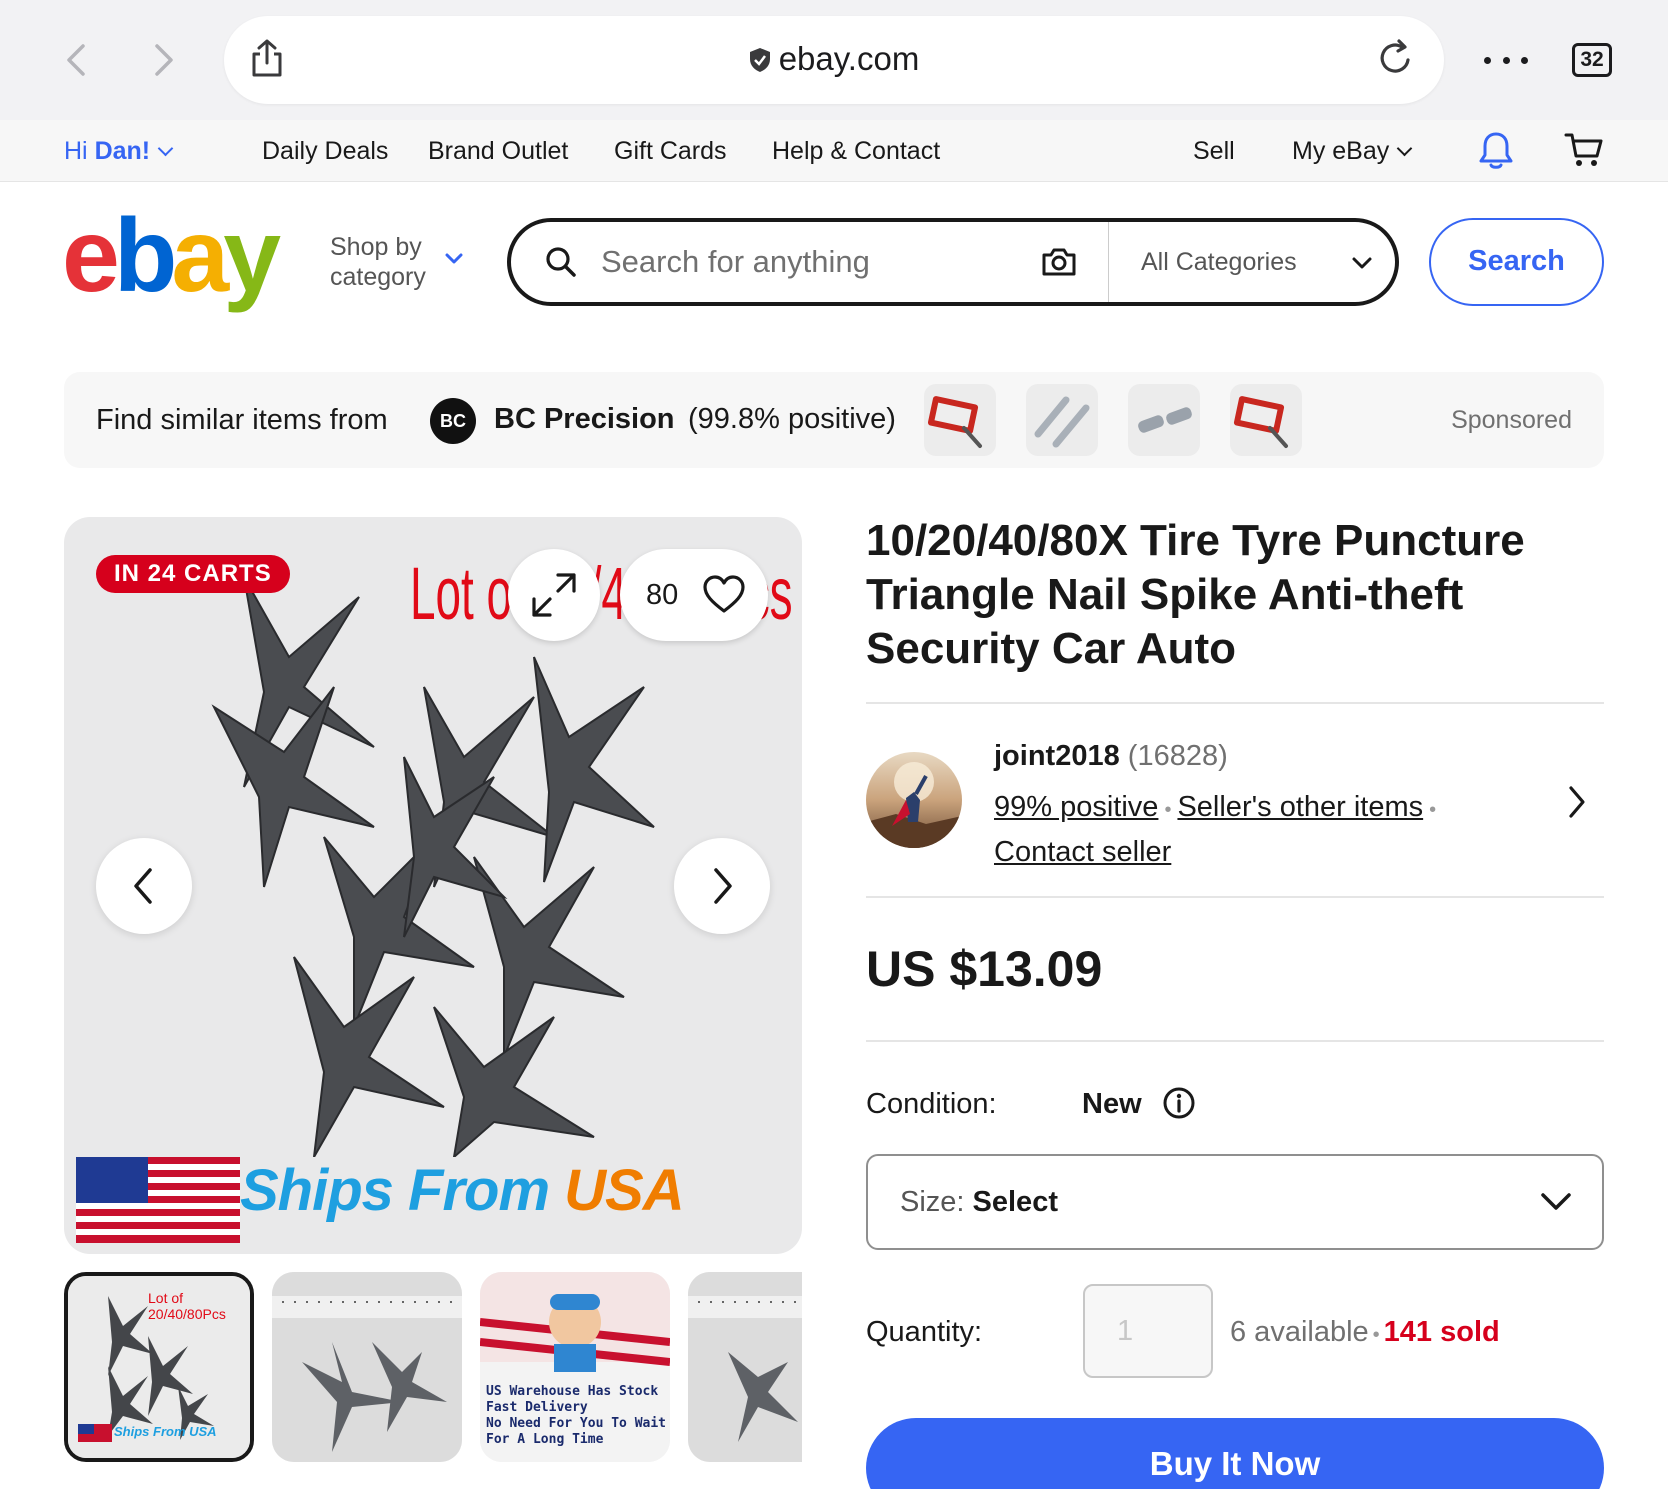 The height and width of the screenshot is (1489, 1668). Describe the element at coordinates (325, 151) in the screenshot. I see `nav-daily-deals: Daily Deals` at that location.